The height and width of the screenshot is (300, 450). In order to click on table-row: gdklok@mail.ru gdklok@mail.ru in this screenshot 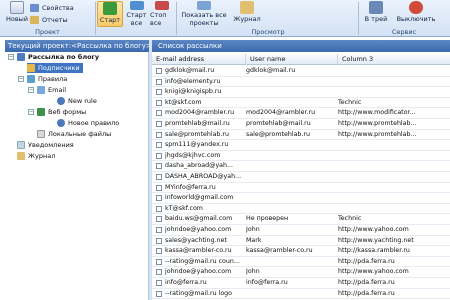, I will do `click(301, 71)`.